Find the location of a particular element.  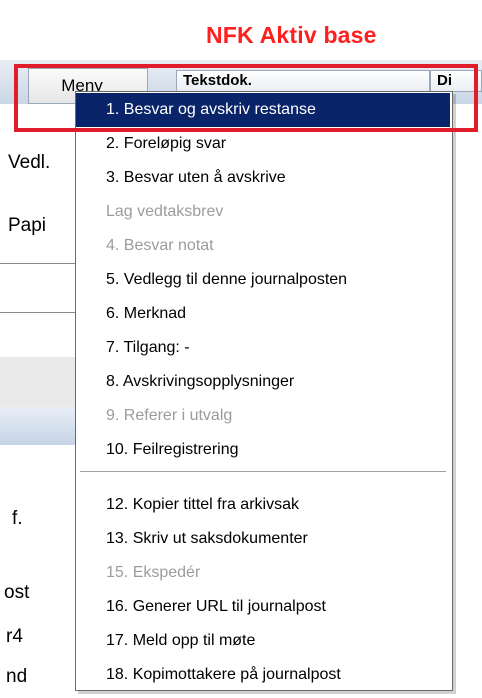

menu-item-meld-opp: 17. Meld opp til møte is located at coordinates (263, 641).